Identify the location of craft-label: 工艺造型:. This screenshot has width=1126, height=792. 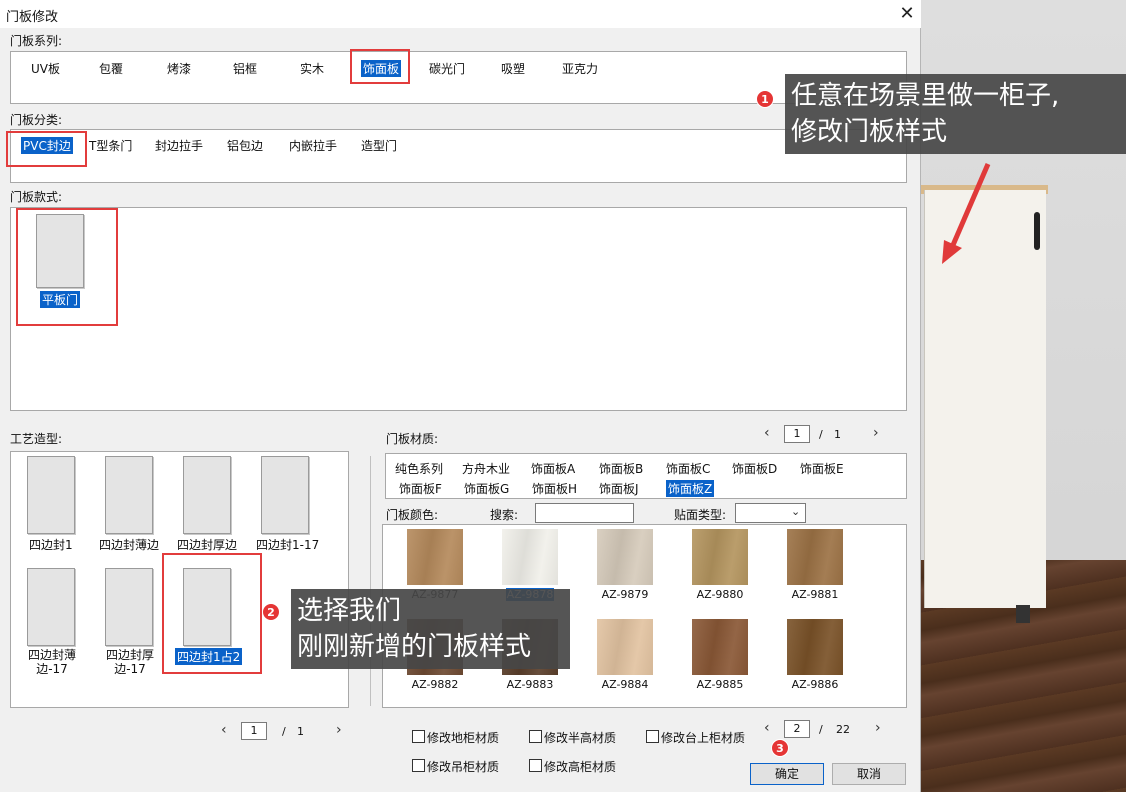
(36, 439).